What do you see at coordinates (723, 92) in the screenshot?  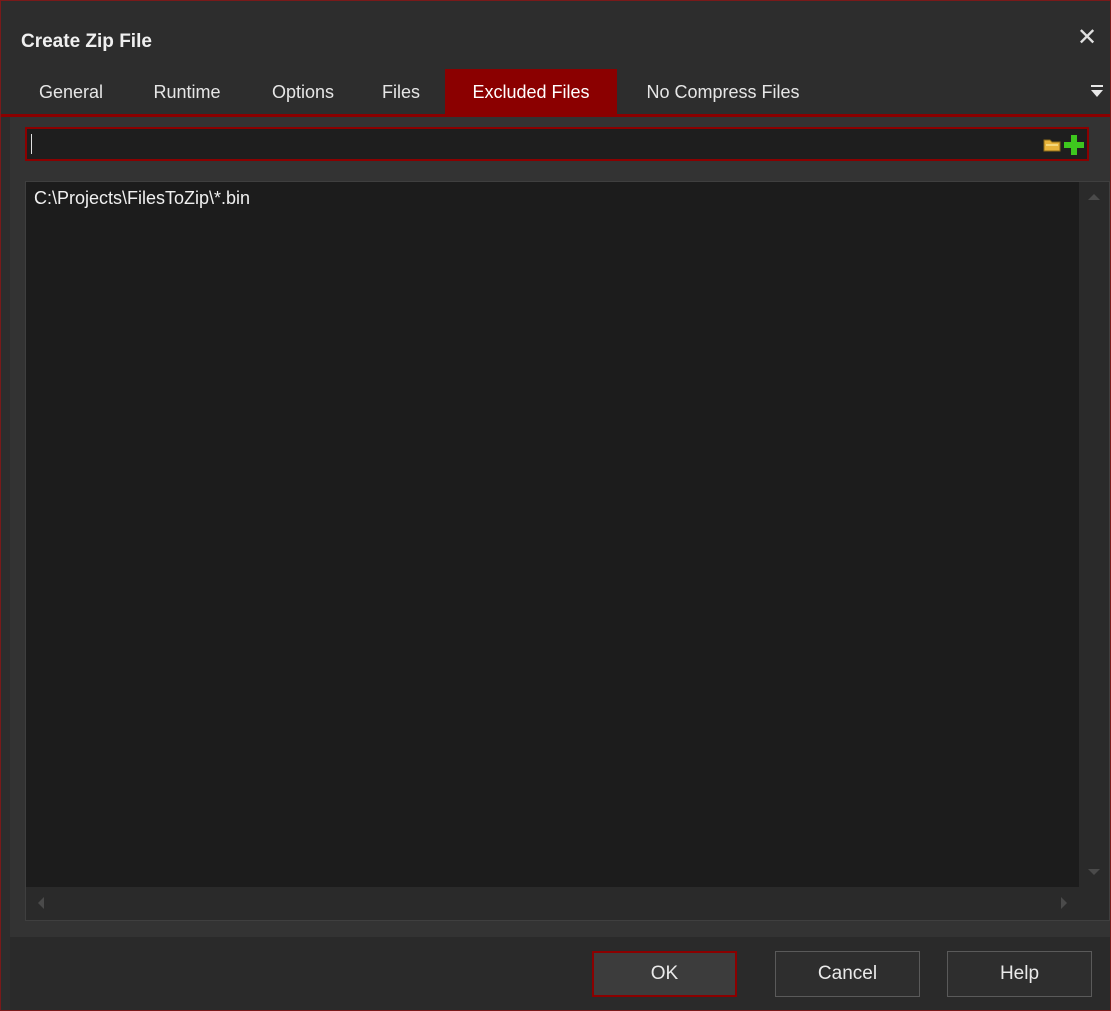 I see `tab-no-compress-files: No Compress Files` at bounding box center [723, 92].